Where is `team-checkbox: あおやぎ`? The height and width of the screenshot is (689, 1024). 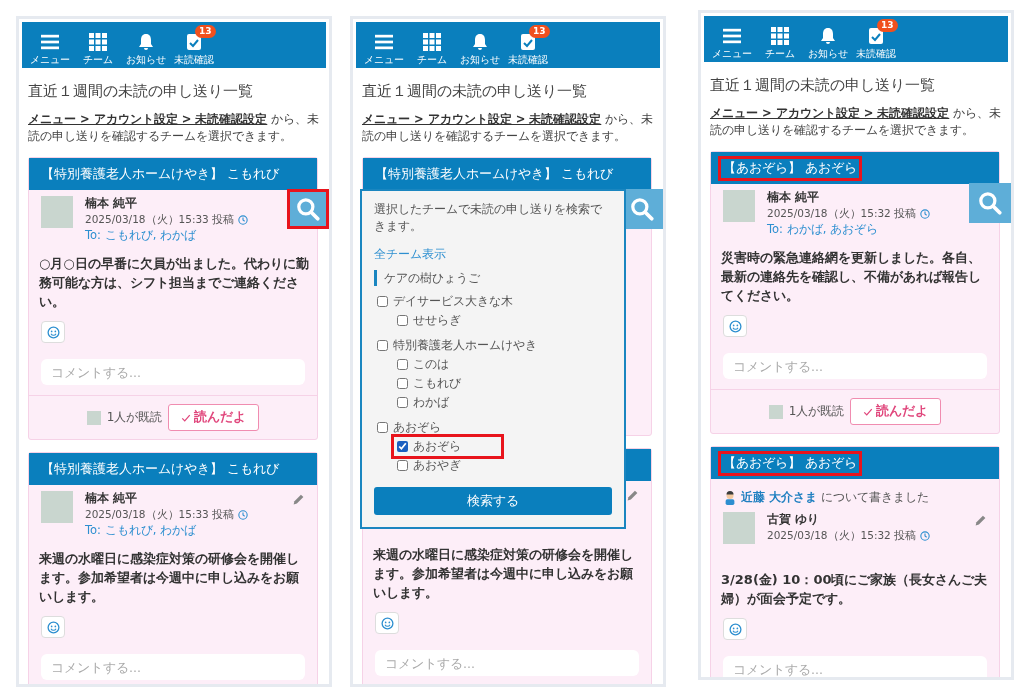 team-checkbox: あおやぎ is located at coordinates (429, 465).